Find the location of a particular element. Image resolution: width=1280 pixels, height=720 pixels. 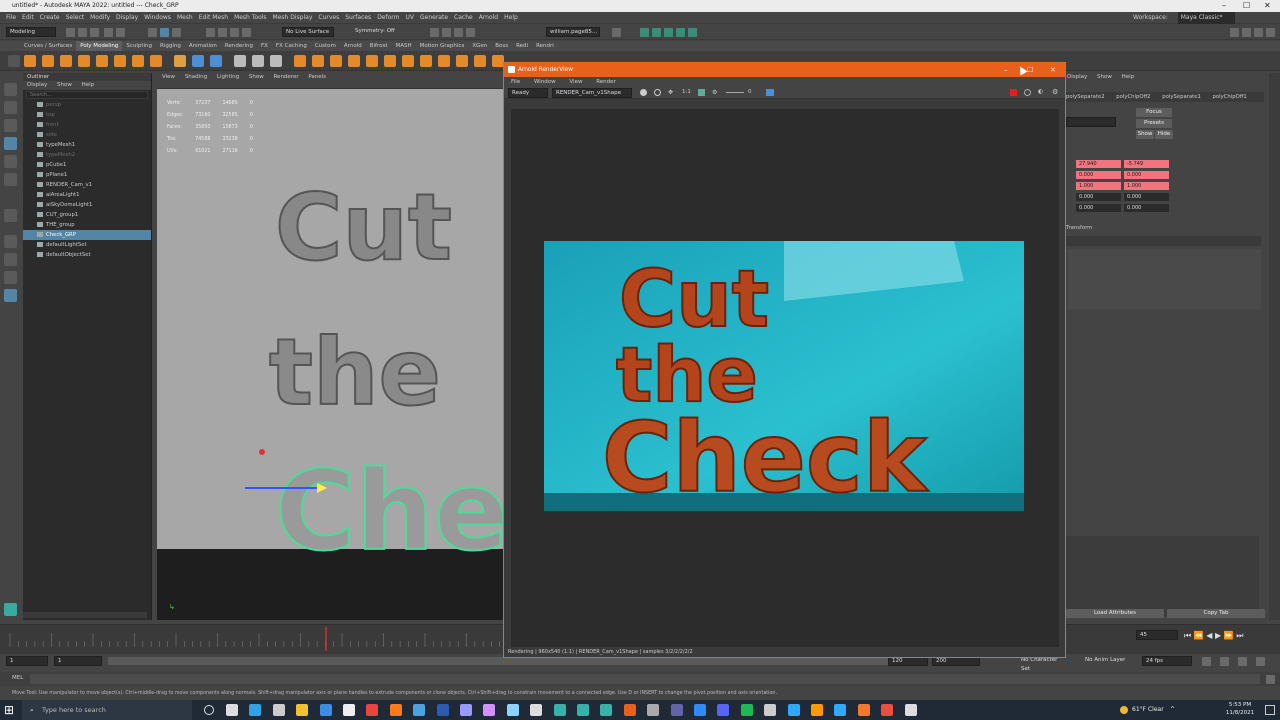

outliner-menu-help: Help is located at coordinates (88, 85).